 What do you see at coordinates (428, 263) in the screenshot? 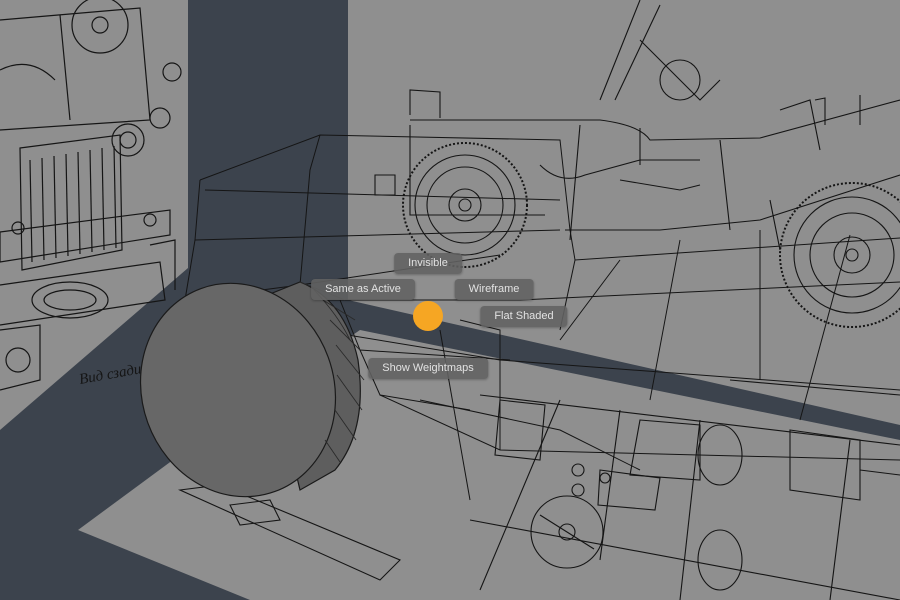
I see `invisible-button: Invisible` at bounding box center [428, 263].